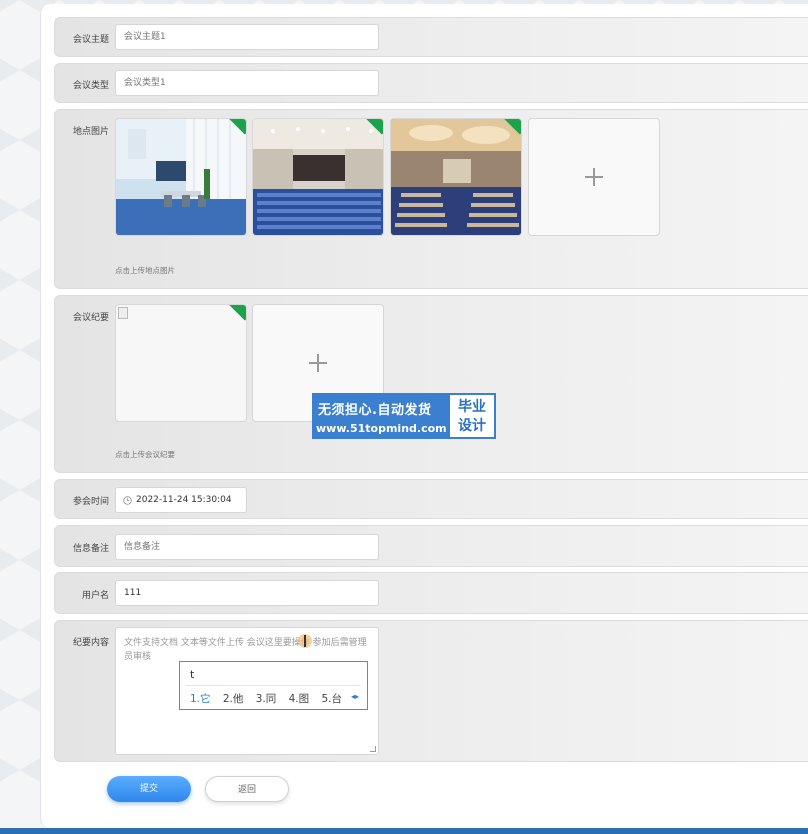  Describe the element at coordinates (145, 454) in the screenshot. I see `minutes-hint: 点击上传会议纪要` at that location.